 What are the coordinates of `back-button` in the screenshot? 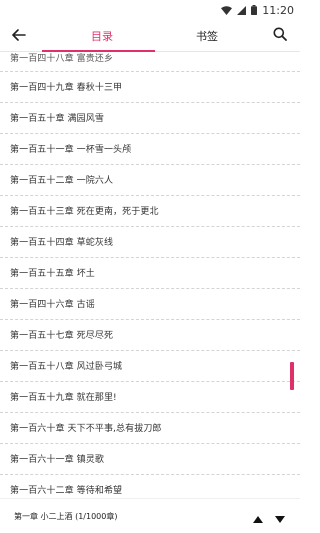 It's located at (19, 35).